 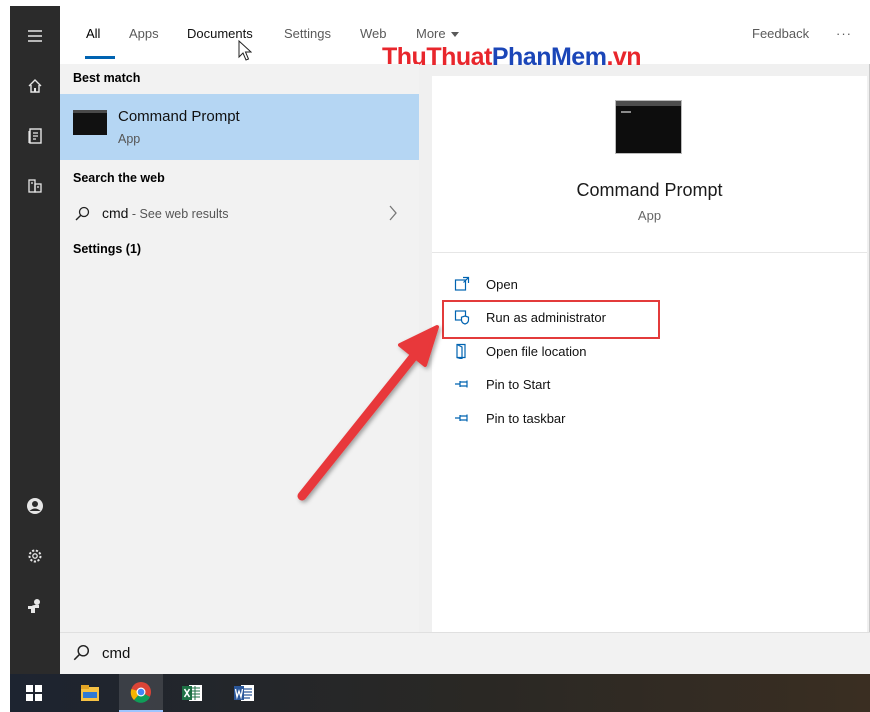 I want to click on taskbar, so click(x=440, y=693).